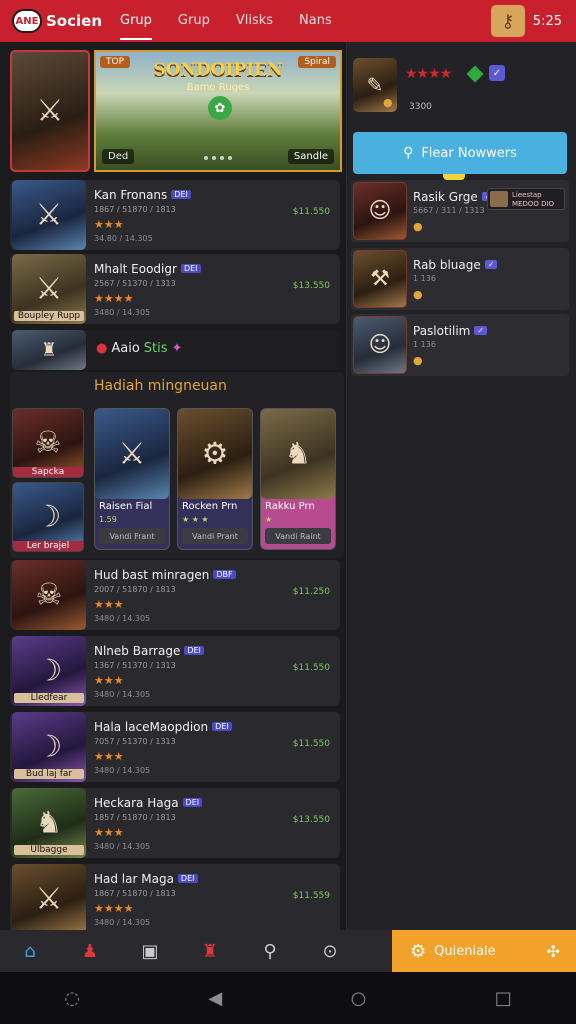 This screenshot has width=576, height=1024. Describe the element at coordinates (74, 21) in the screenshot. I see `app-name: Socien` at that location.